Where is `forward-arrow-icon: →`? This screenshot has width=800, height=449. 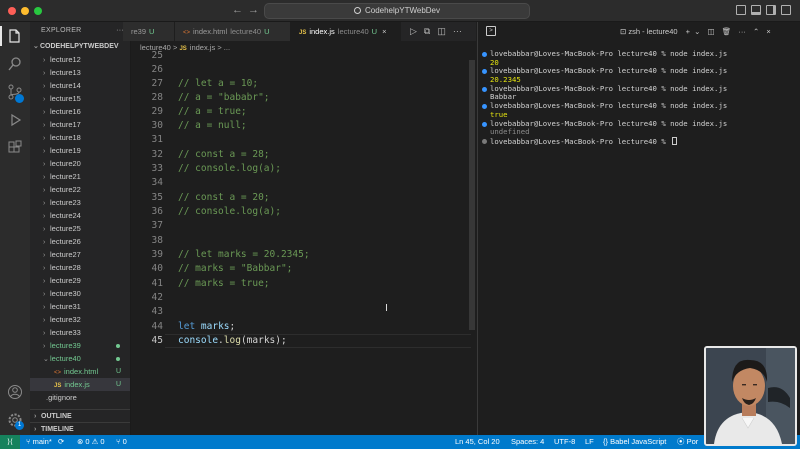 forward-arrow-icon: → is located at coordinates (253, 10).